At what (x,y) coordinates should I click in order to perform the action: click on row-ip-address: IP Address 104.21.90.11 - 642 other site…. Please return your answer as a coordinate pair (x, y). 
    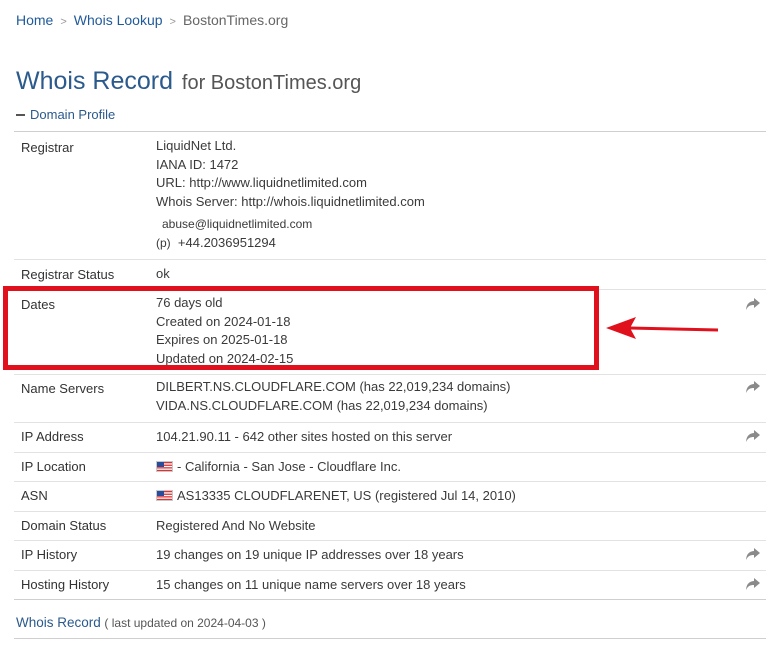
    Looking at the image, I should click on (390, 438).